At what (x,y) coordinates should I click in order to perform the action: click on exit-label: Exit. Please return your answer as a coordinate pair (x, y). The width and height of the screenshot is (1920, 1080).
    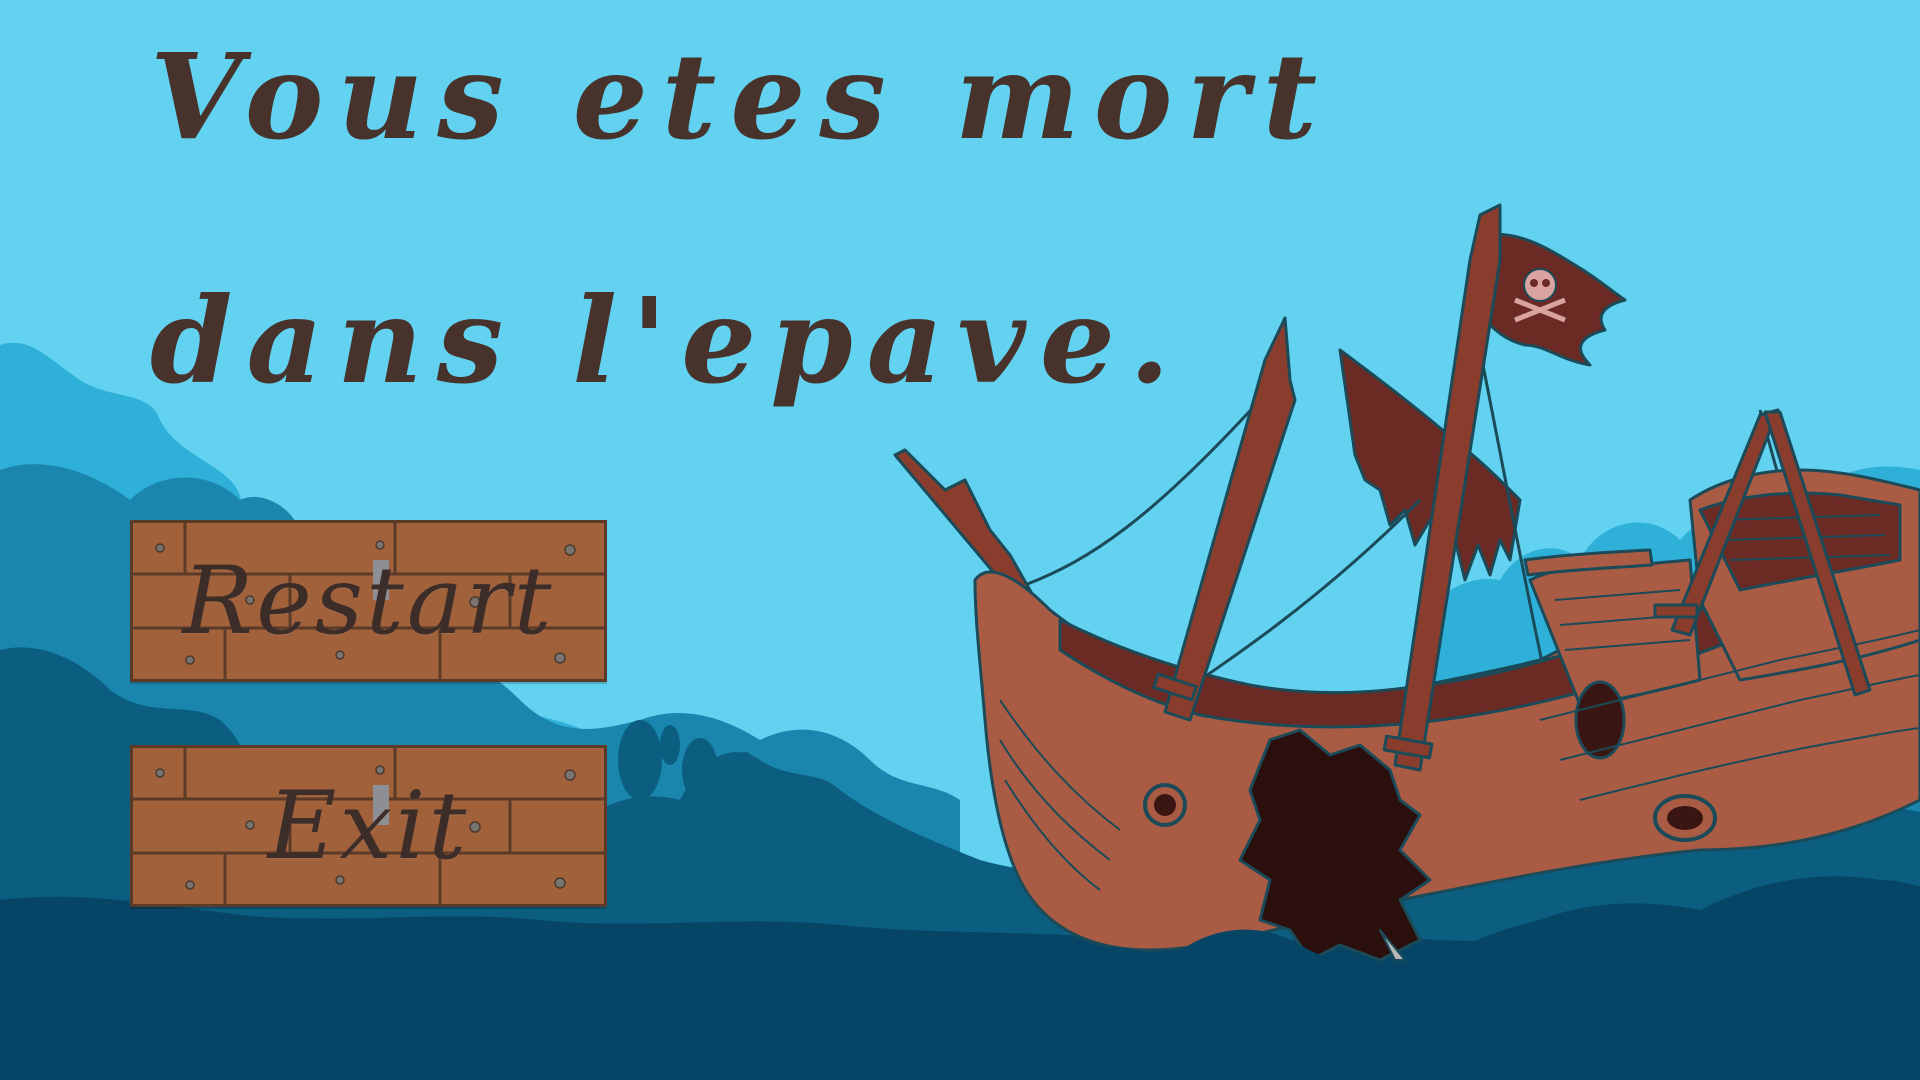
    Looking at the image, I should click on (368, 826).